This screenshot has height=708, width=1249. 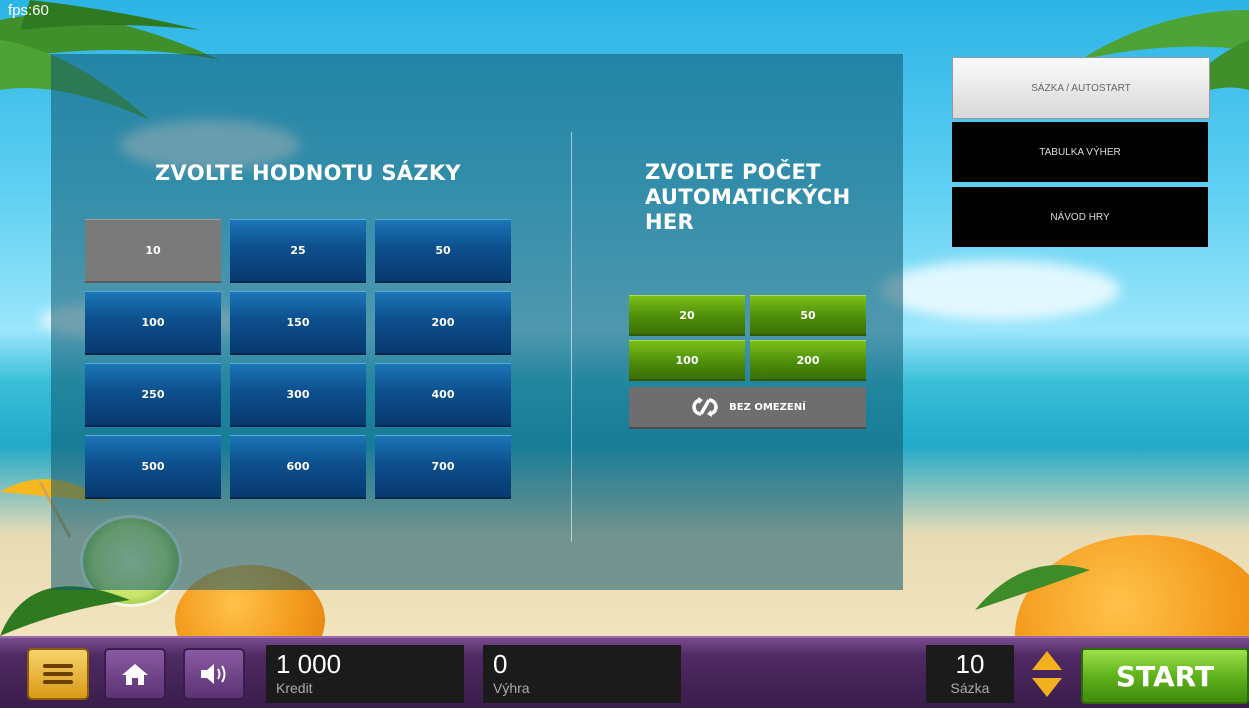 What do you see at coordinates (1080, 217) in the screenshot?
I see `tab-game-rules: NÁVOD HRY` at bounding box center [1080, 217].